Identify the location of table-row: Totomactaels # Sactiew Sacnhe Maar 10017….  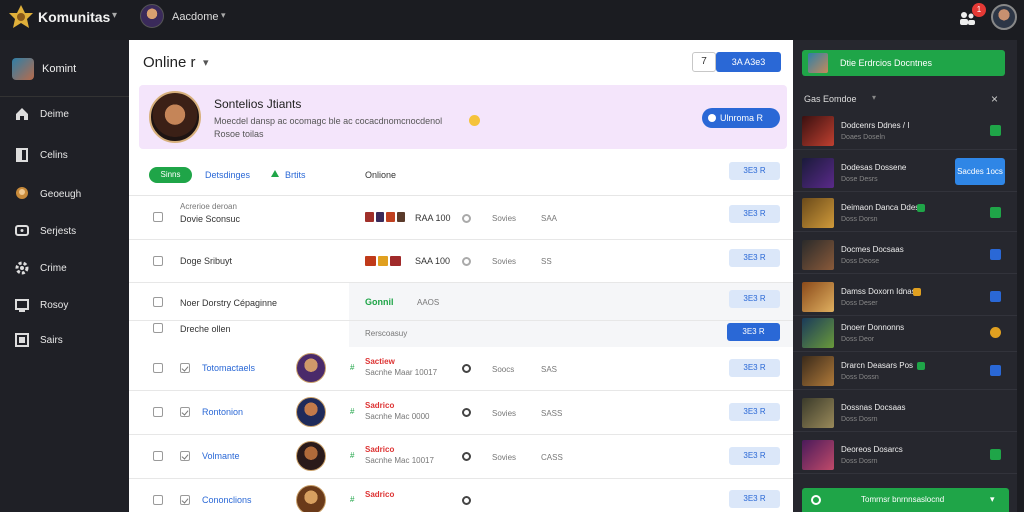
(461, 369).